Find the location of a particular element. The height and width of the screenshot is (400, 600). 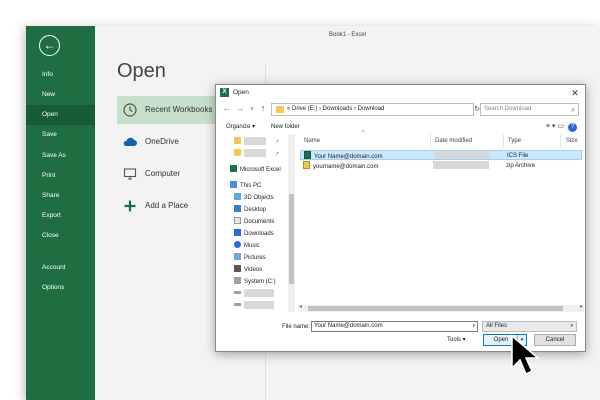

nav-tree-item-videos: Videos is located at coordinates (248, 270).